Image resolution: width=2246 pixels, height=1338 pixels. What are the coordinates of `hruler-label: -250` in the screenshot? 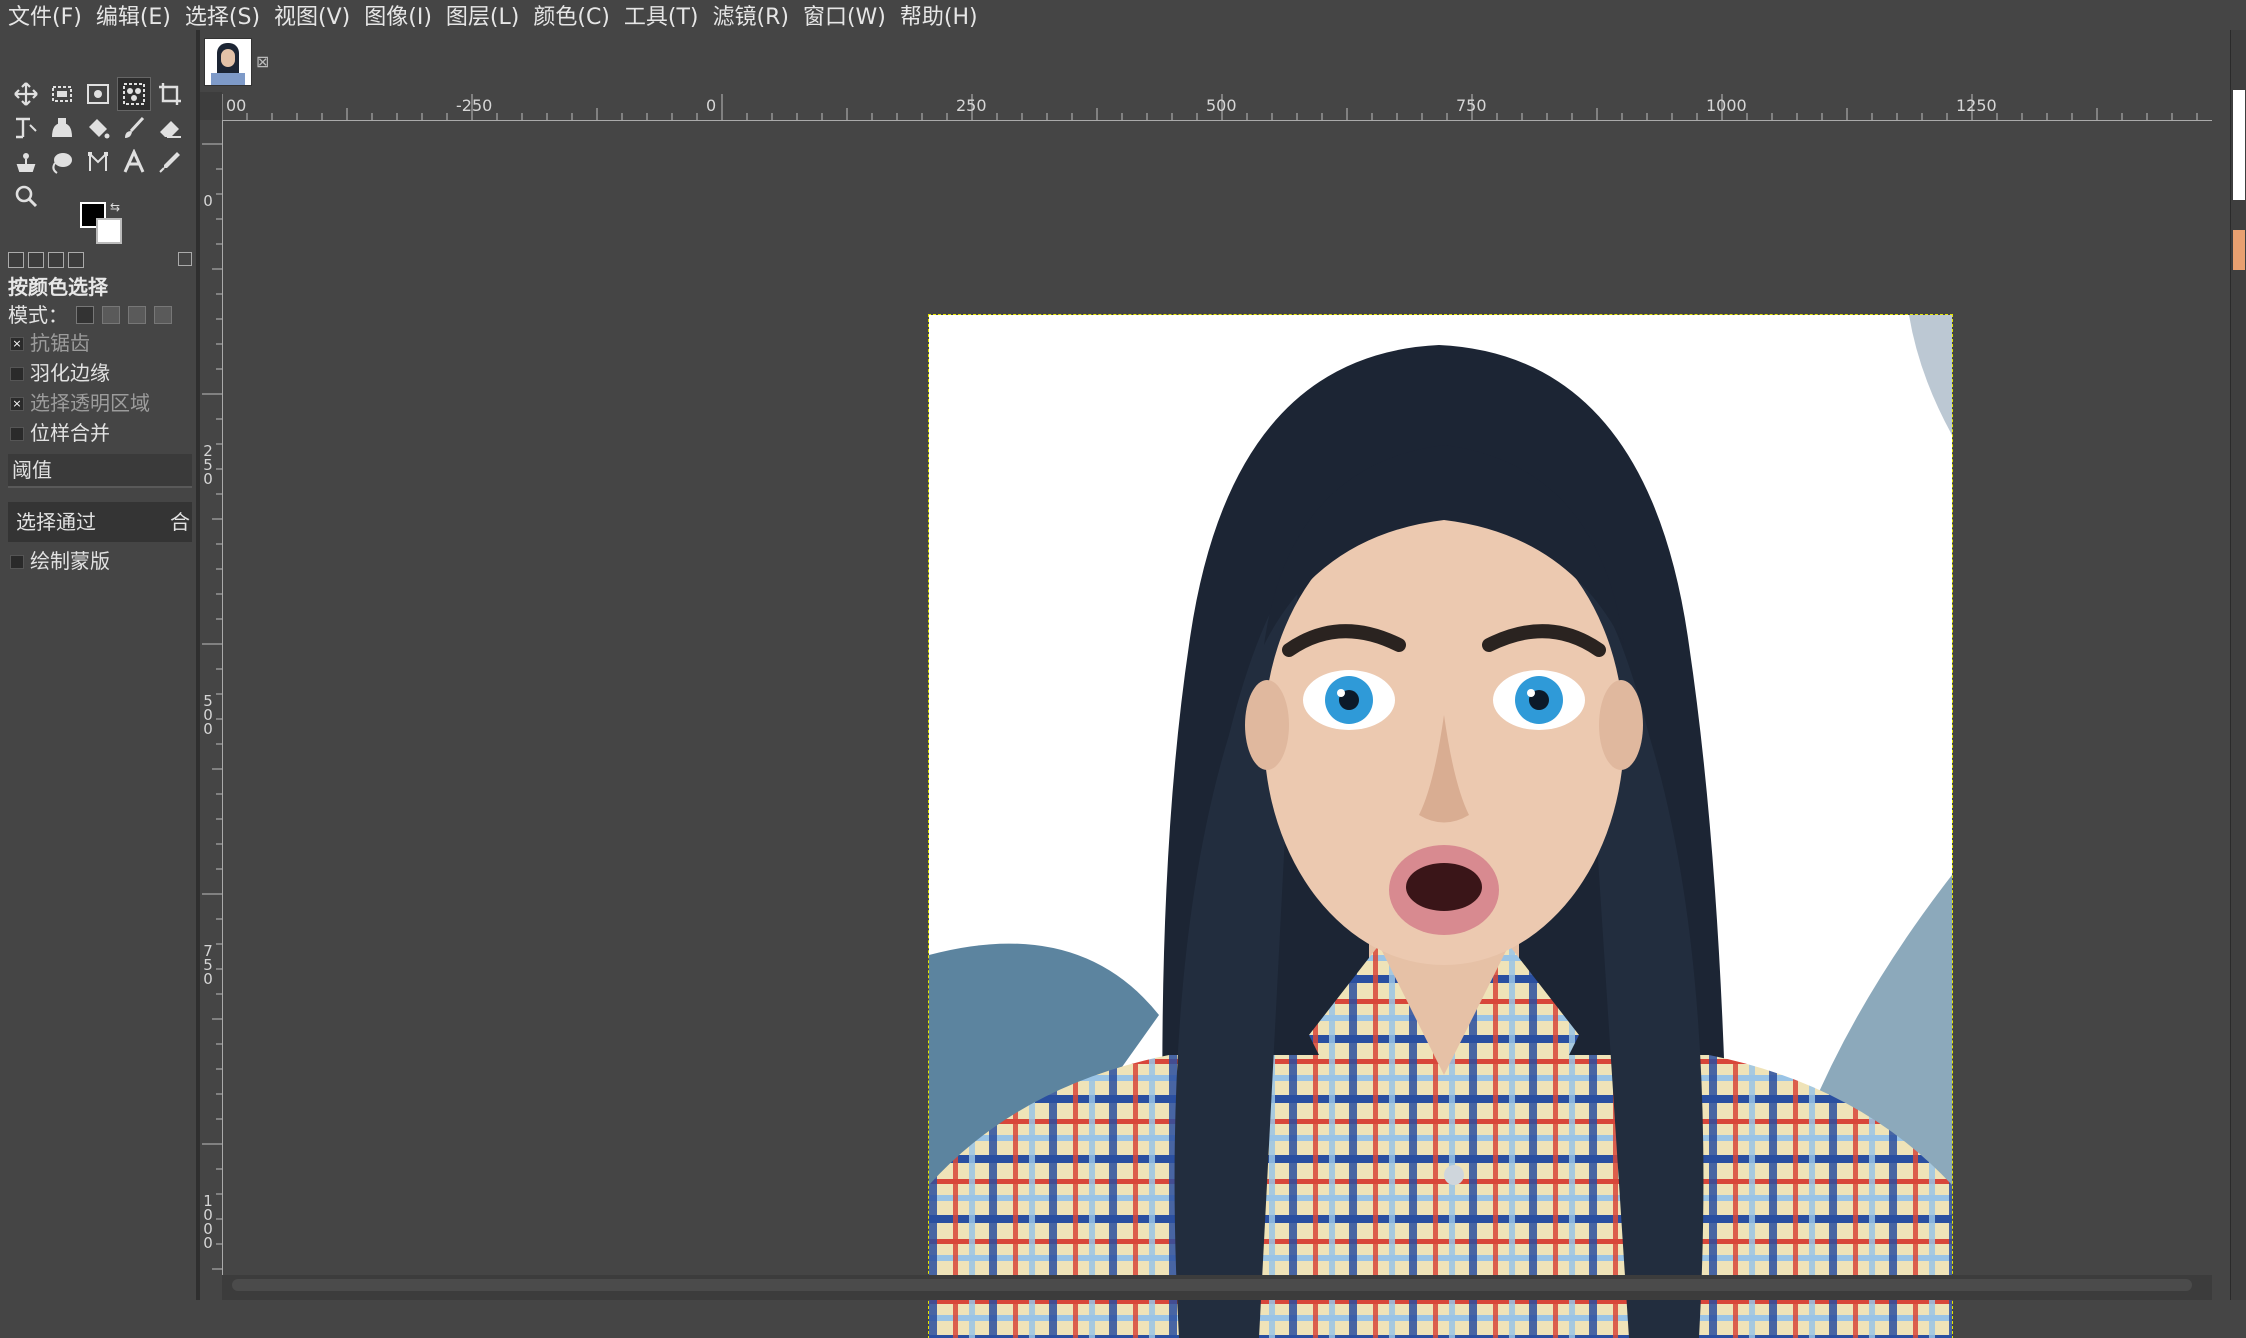 It's located at (474, 105).